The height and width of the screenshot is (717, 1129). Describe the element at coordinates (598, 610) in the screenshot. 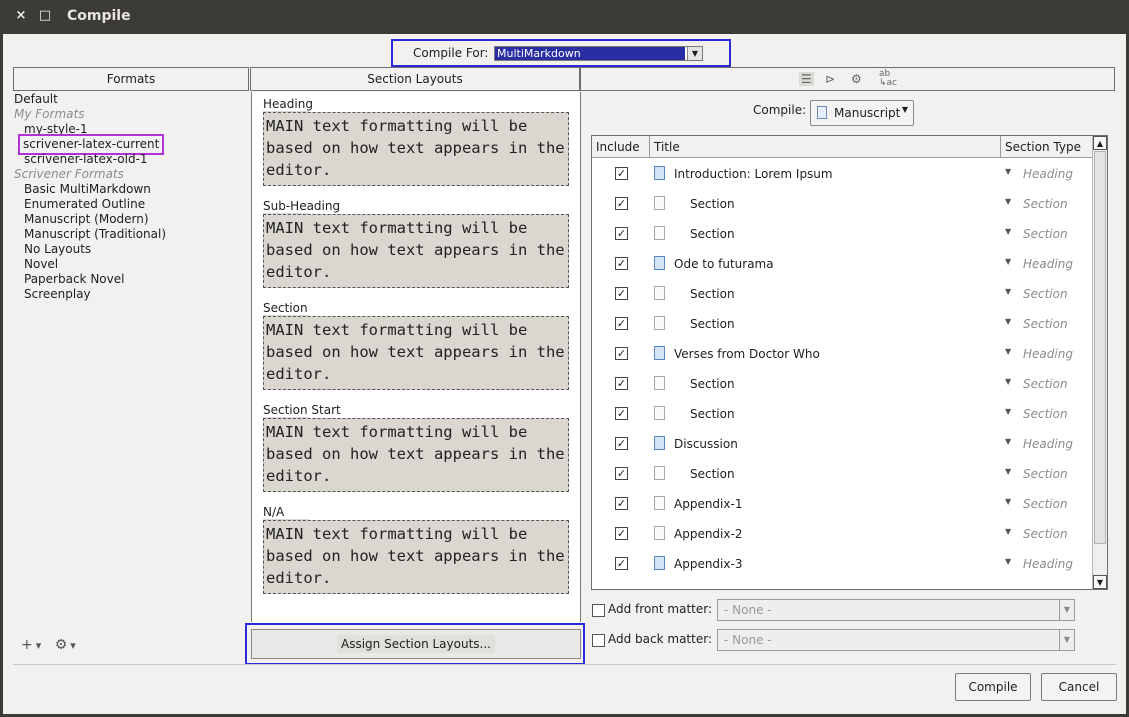

I see `front-matter-checkbox` at that location.